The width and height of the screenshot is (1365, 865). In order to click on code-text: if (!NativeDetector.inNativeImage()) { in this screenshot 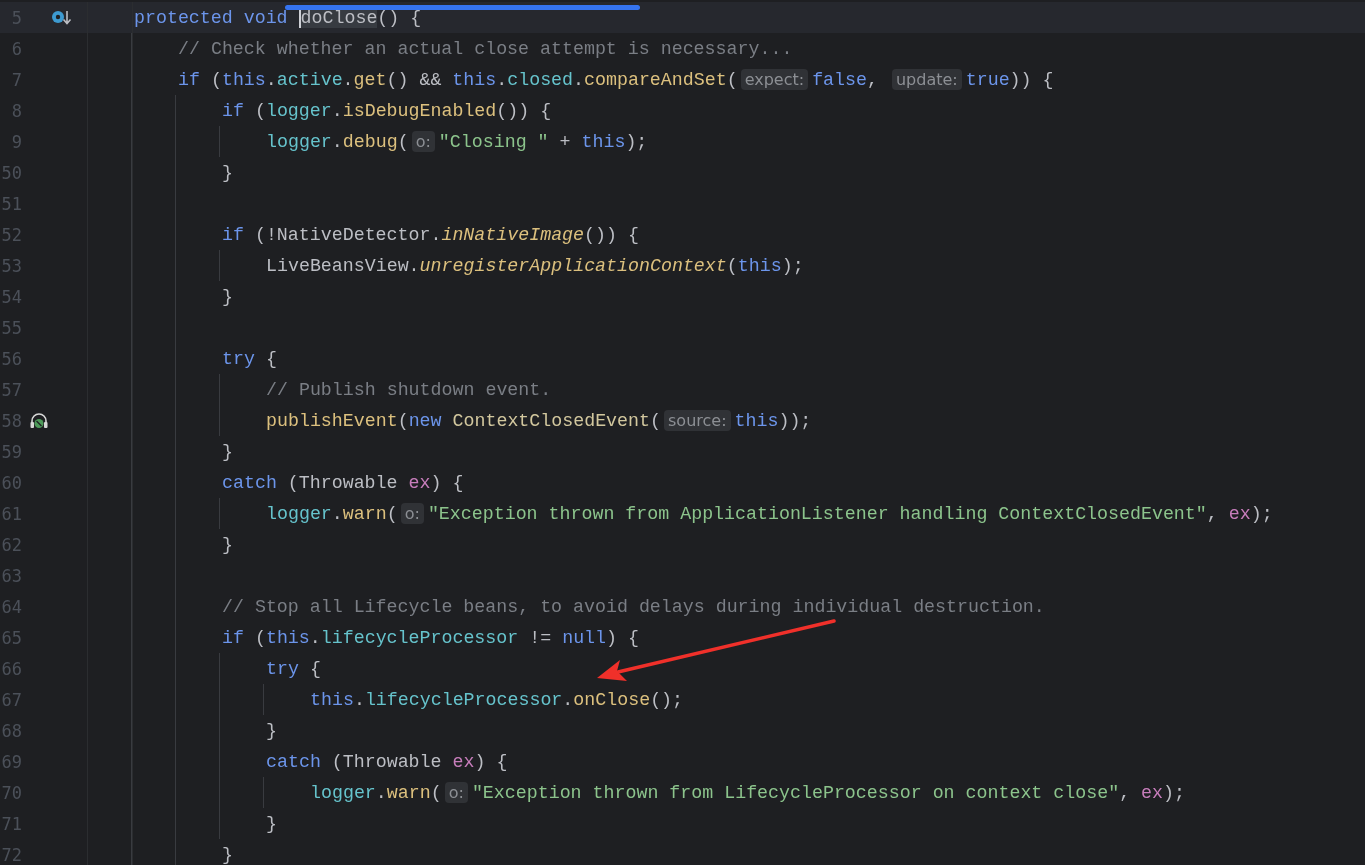, I will do `click(430, 234)`.